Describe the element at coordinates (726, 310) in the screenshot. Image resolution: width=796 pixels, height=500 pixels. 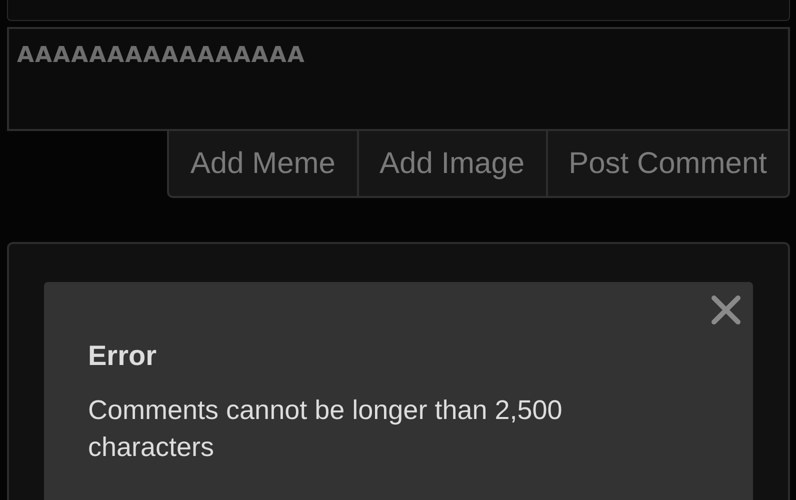
I see `close-icon` at that location.